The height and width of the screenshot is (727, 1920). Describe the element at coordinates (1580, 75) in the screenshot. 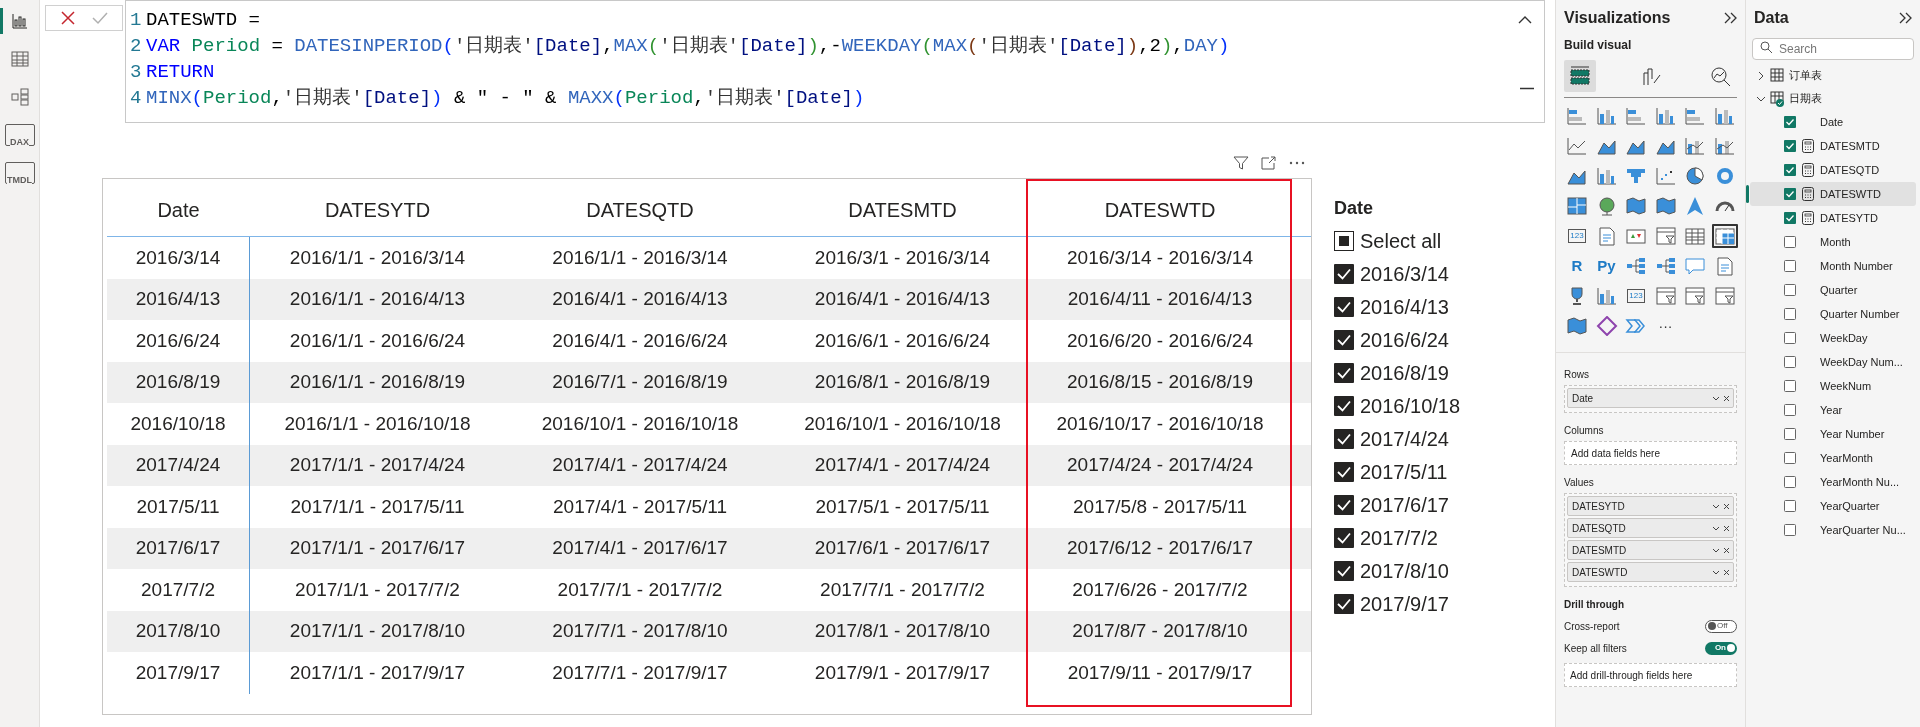

I see `build-visual-tab` at that location.